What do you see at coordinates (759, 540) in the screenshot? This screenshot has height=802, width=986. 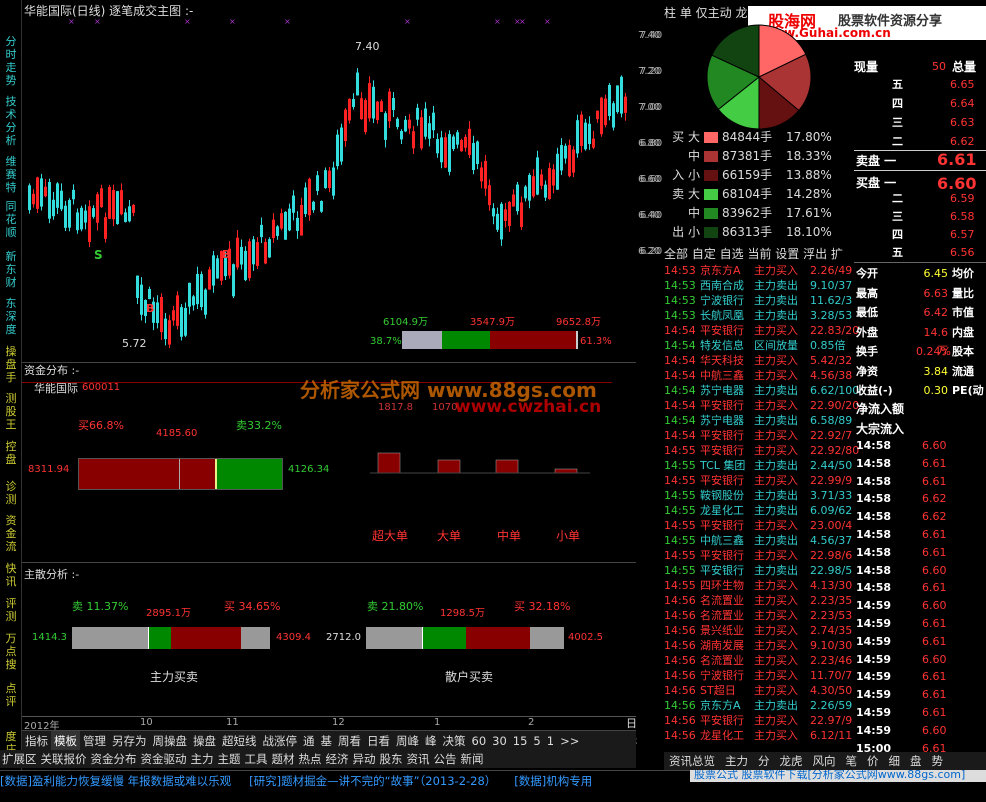 I see `trade-row: 14:55 中航三鑫 主力卖出 4.56/37` at bounding box center [759, 540].